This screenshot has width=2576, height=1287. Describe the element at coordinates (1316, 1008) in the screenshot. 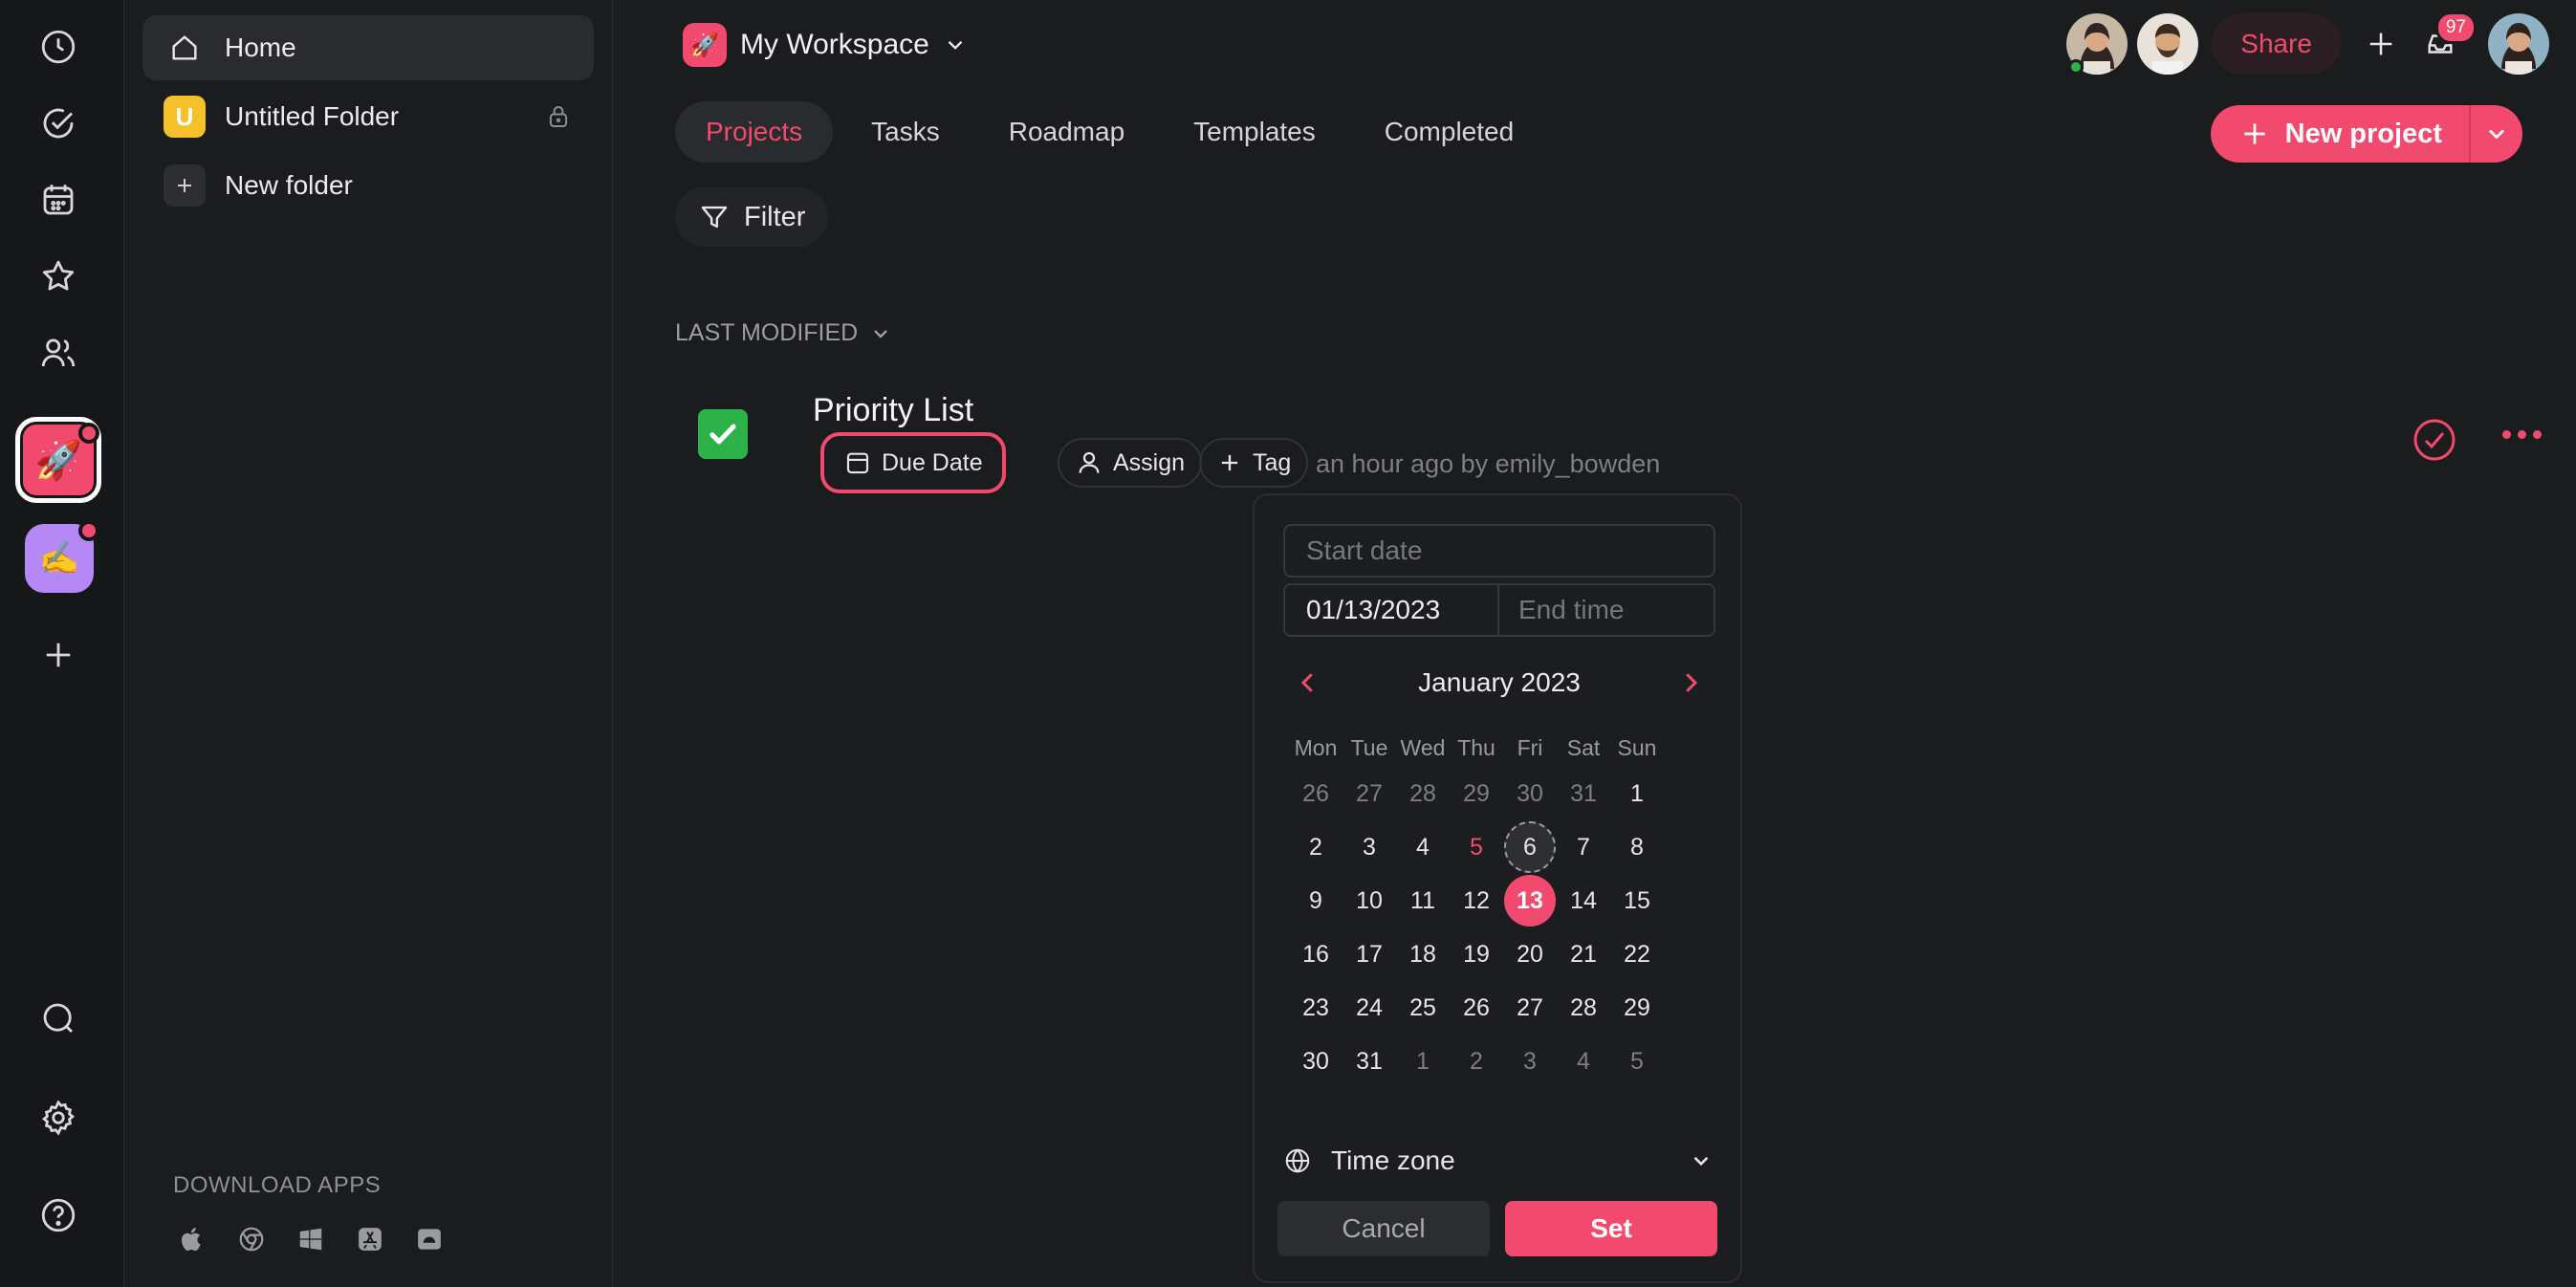

I see `calendar-day: 23` at that location.